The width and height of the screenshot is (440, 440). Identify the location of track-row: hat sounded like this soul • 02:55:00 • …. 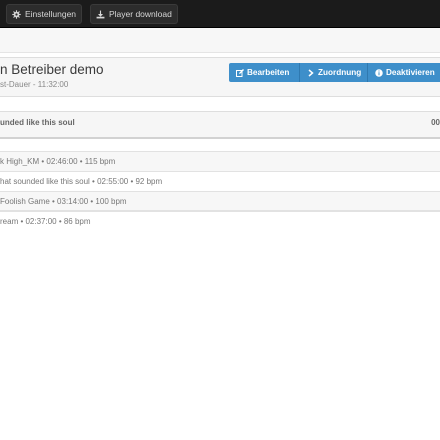
(220, 181).